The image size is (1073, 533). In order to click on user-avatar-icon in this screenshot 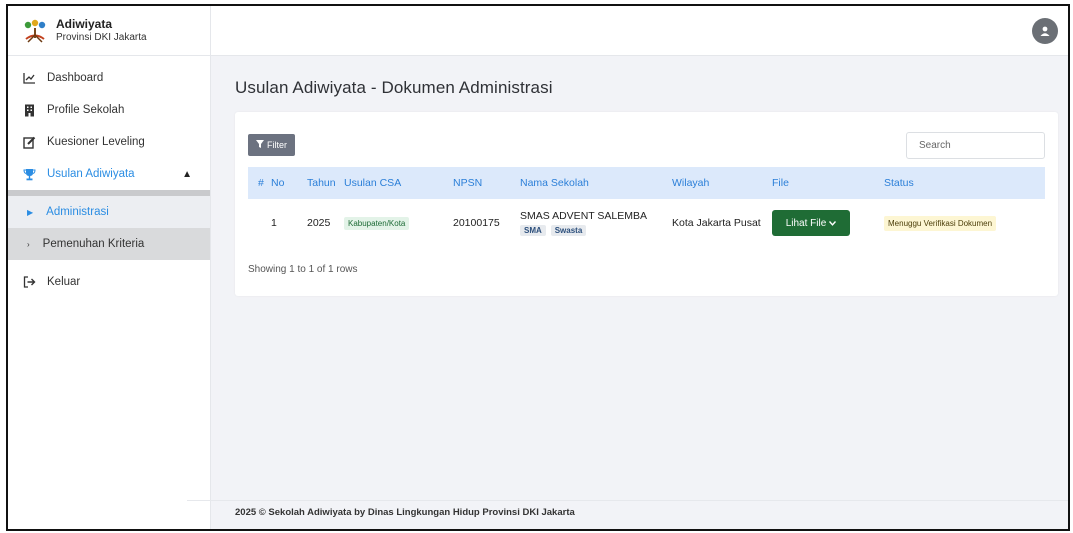, I will do `click(1045, 31)`.